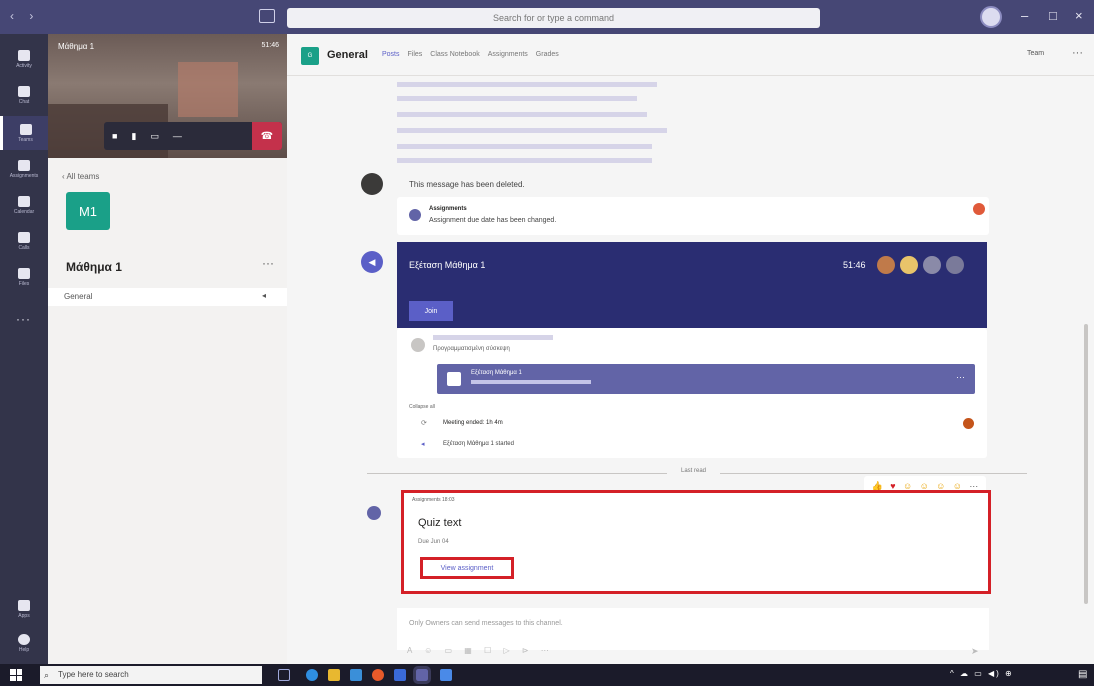 This screenshot has width=1094, height=686. Describe the element at coordinates (24, 59) in the screenshot. I see `rail-activity: Activity` at that location.